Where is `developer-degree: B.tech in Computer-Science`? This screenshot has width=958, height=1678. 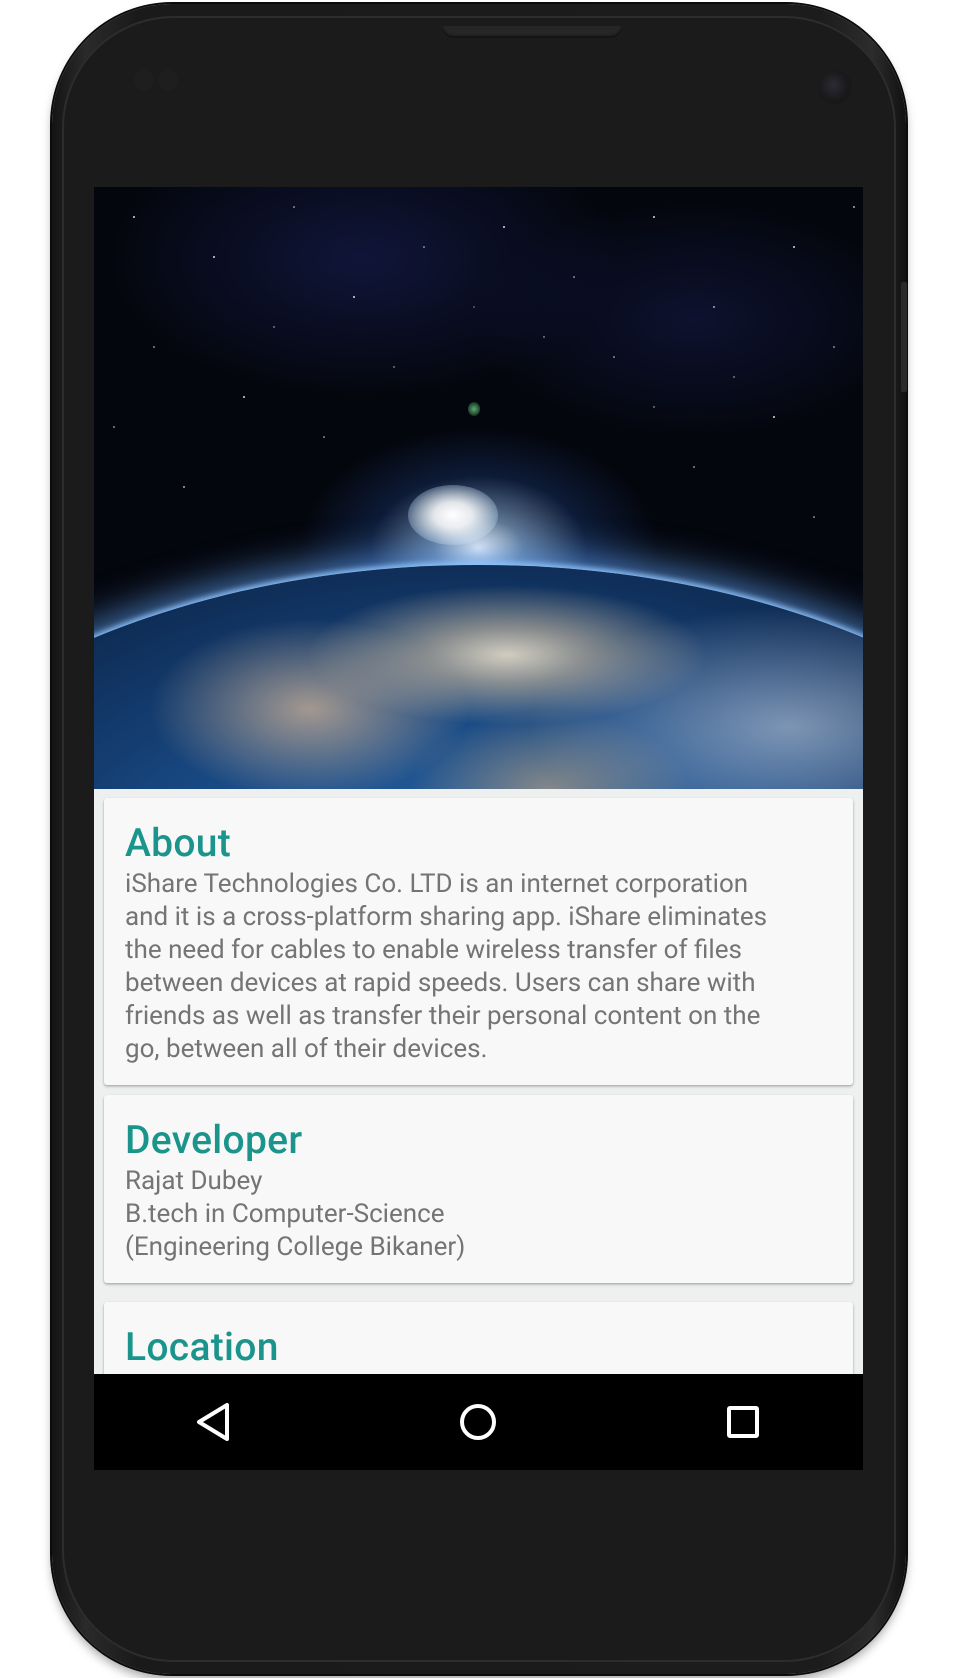 developer-degree: B.tech in Computer-Science is located at coordinates (285, 1214).